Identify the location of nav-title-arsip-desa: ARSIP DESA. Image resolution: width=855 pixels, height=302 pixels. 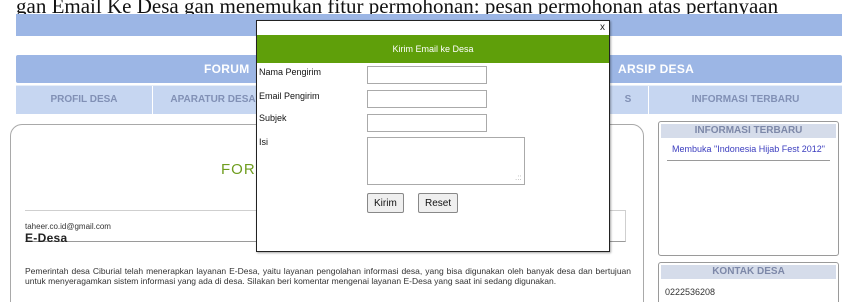
(656, 69).